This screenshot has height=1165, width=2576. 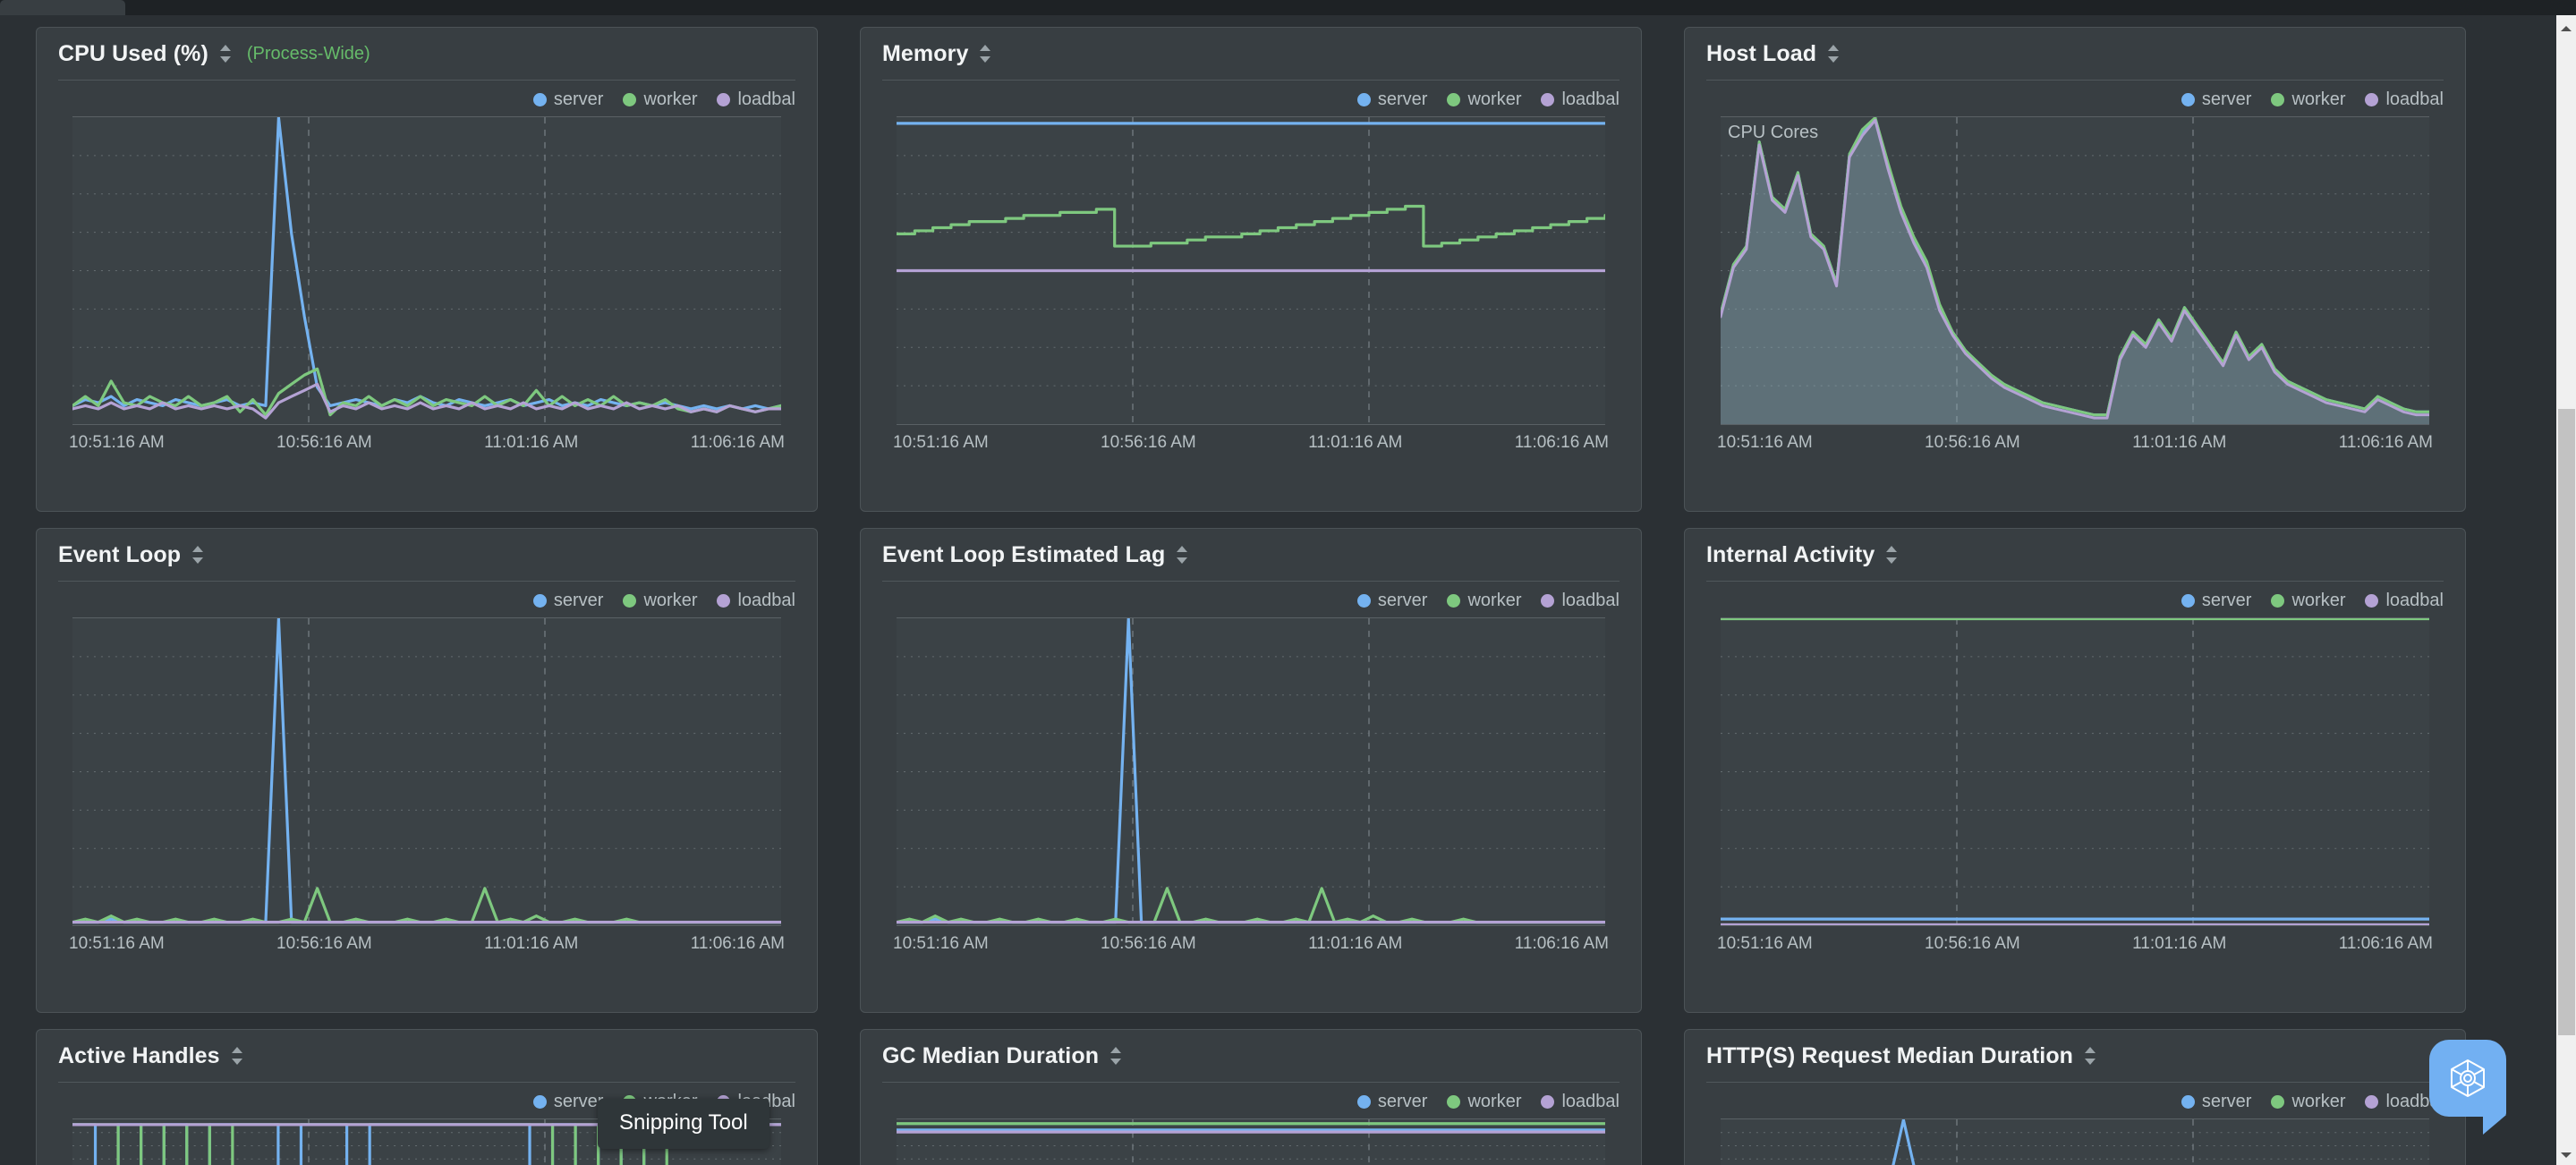 What do you see at coordinates (925, 53) in the screenshot?
I see `panel-title-memory: Memory` at bounding box center [925, 53].